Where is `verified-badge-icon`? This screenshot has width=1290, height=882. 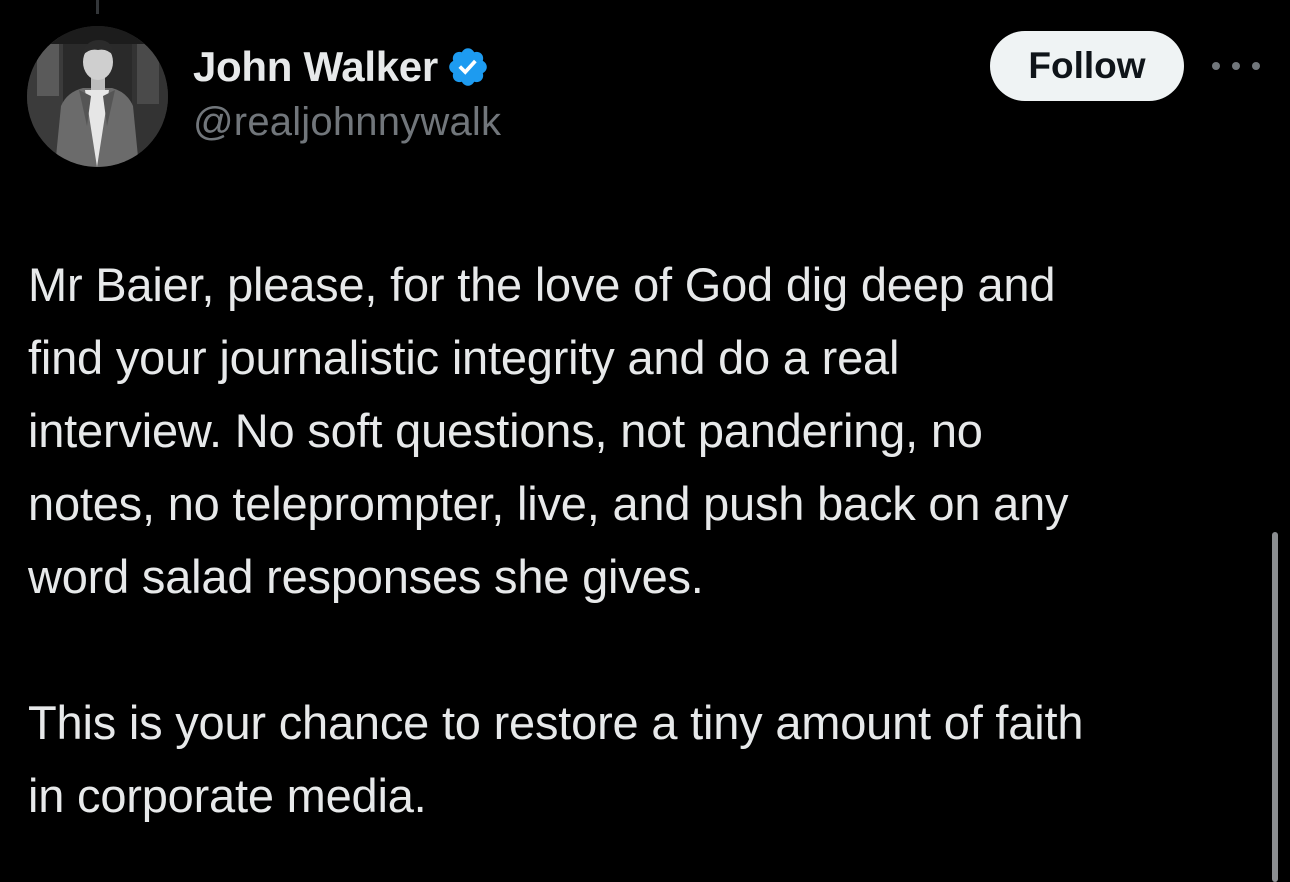
verified-badge-icon is located at coordinates (468, 67).